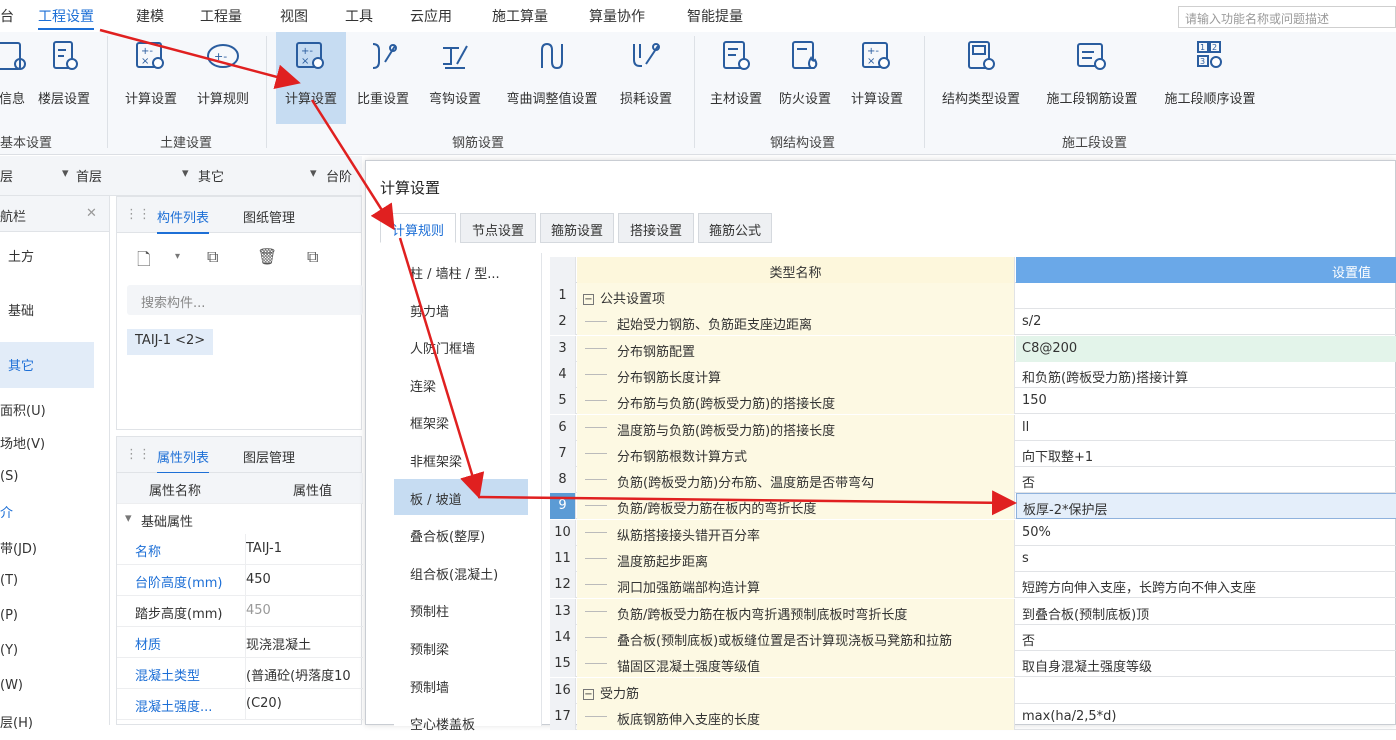 This screenshot has width=1396, height=740. Describe the element at coordinates (1206, 375) in the screenshot. I see `setting-value-cell: 和负筋(跨板受力筋)搭接计算` at that location.